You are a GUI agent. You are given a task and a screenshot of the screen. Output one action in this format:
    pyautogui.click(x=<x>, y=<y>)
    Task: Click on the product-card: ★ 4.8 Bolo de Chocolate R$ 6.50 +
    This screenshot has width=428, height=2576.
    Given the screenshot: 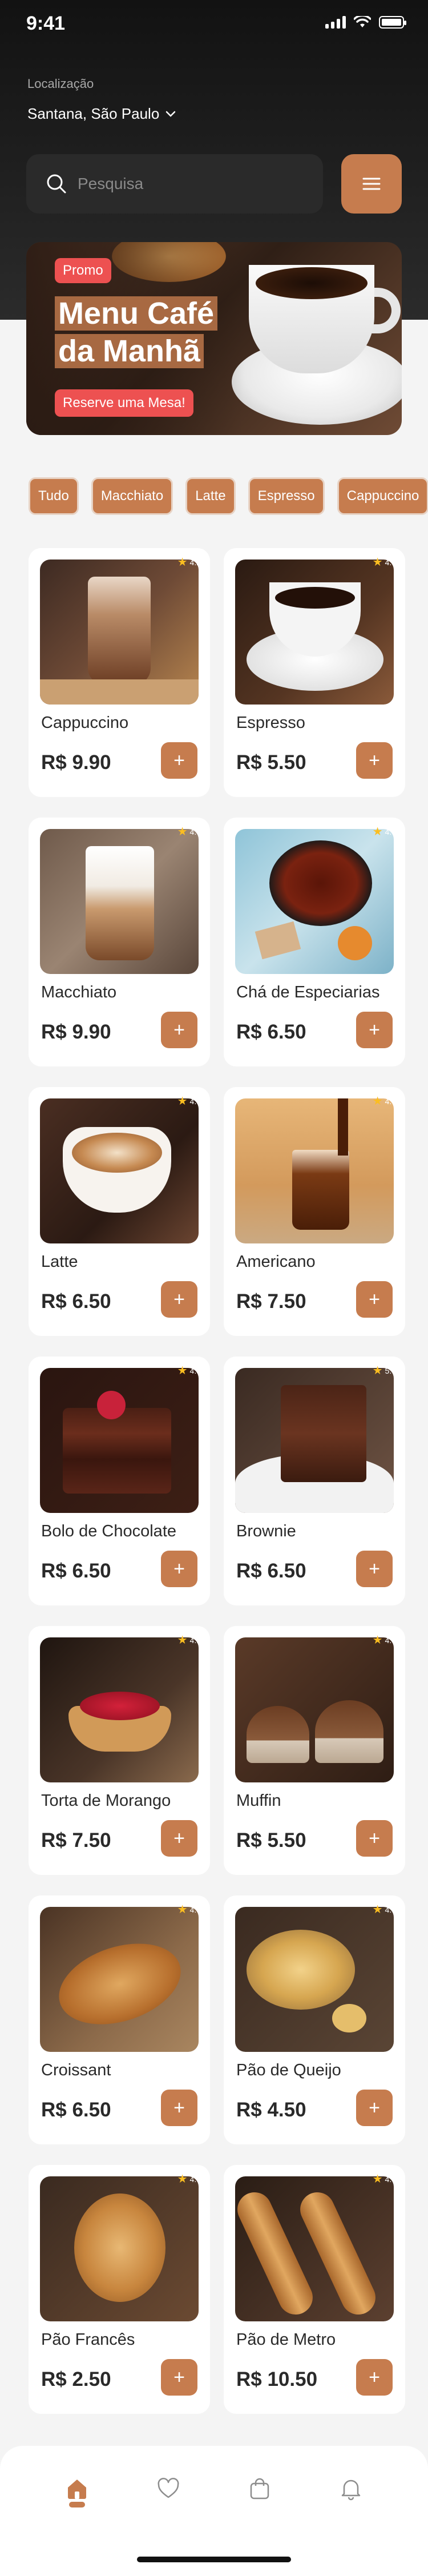 What is the action you would take?
    pyautogui.click(x=119, y=1481)
    